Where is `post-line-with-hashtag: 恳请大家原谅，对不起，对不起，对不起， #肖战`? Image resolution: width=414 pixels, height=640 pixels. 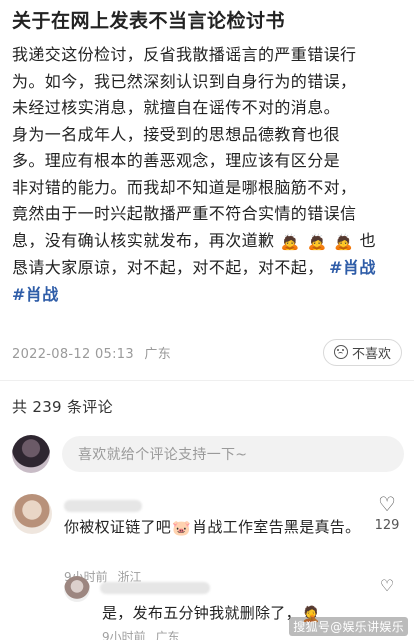 post-line-with-hashtag: 恳请大家原谅，对不起，对不起，对不起， #肖战 is located at coordinates (208, 268).